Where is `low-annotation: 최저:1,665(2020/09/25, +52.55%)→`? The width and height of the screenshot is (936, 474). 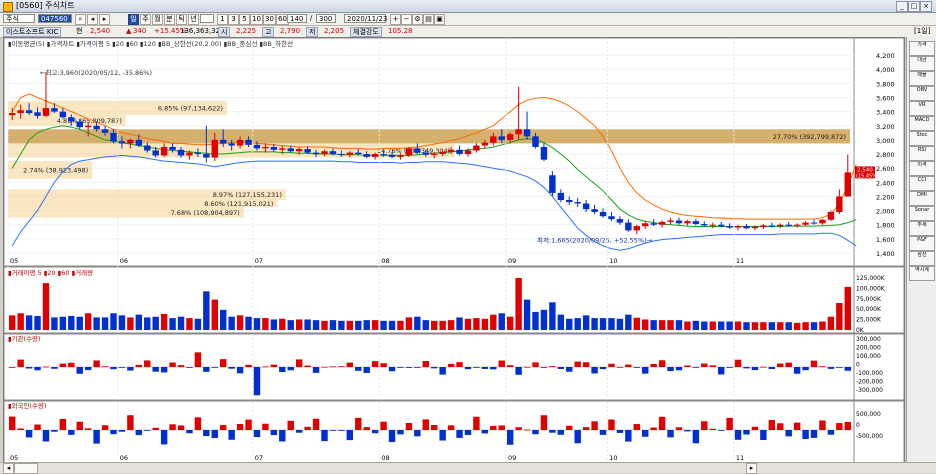
low-annotation: 최저:1,665(2020/09/25, +52.55%)→ is located at coordinates (595, 239).